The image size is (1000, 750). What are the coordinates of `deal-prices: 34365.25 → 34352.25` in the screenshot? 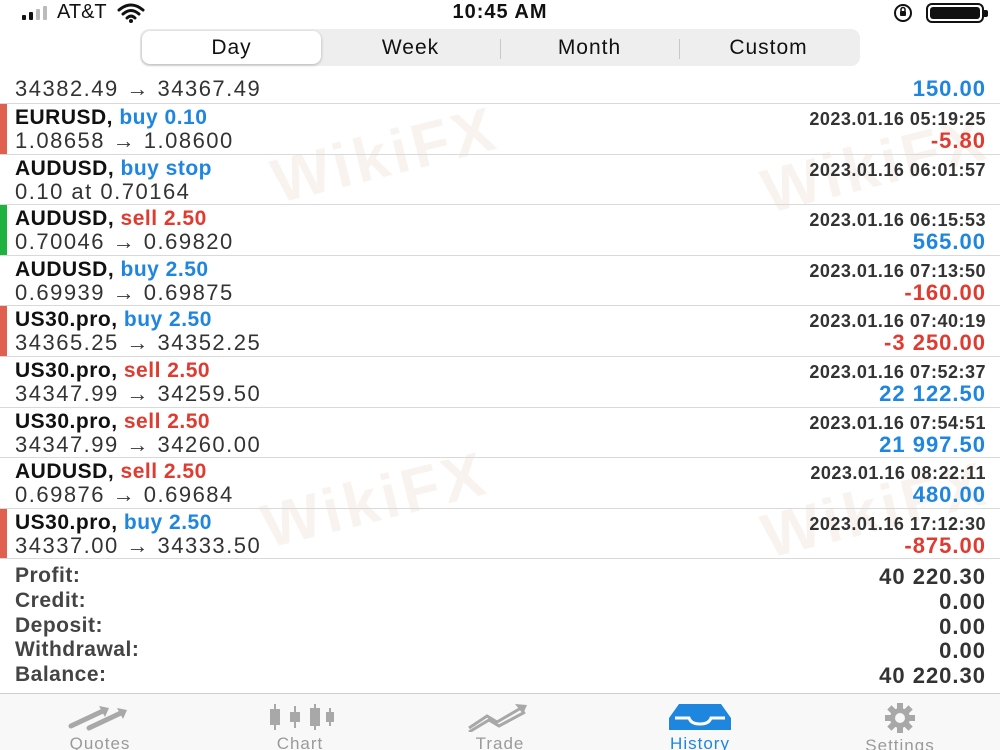 It's located at (138, 343).